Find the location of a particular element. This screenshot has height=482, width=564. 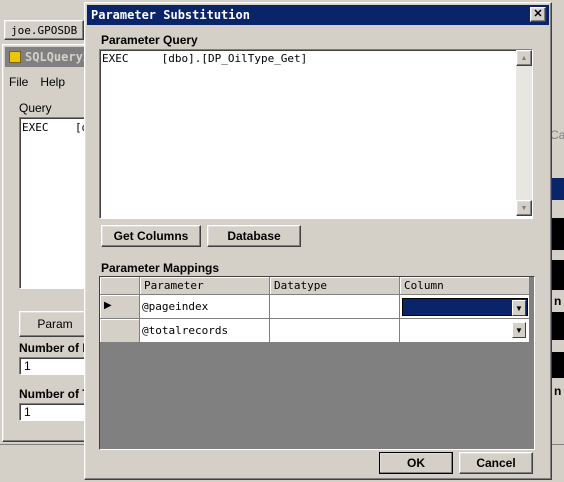

ok-button: OK is located at coordinates (416, 463).